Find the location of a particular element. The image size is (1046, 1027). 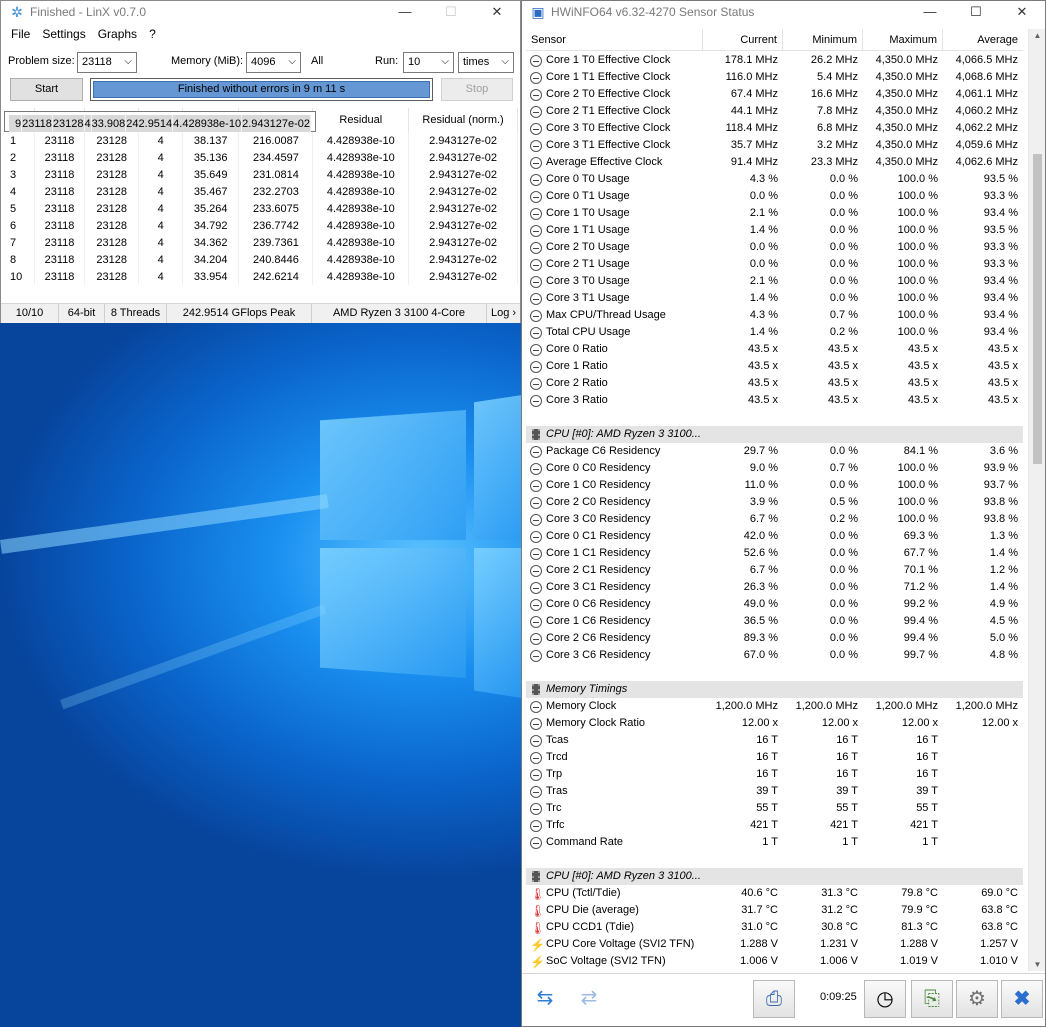

sensor-row: Core 3 T1 Usage 1.4 % 0.0 % 100.0 % 93.4 % is located at coordinates (774, 298).